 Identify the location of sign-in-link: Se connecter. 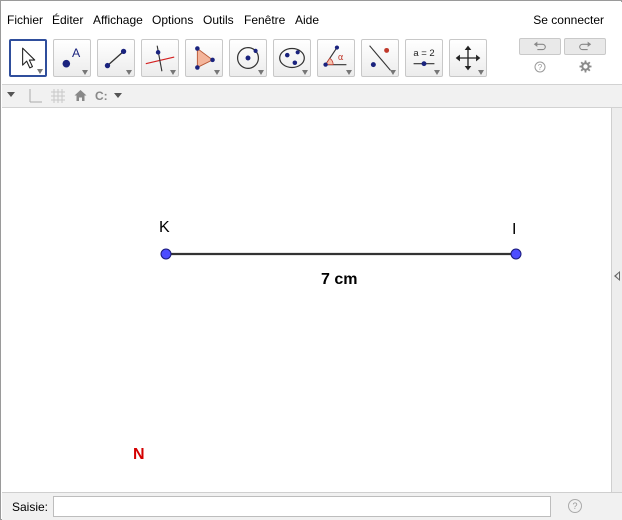
(568, 20).